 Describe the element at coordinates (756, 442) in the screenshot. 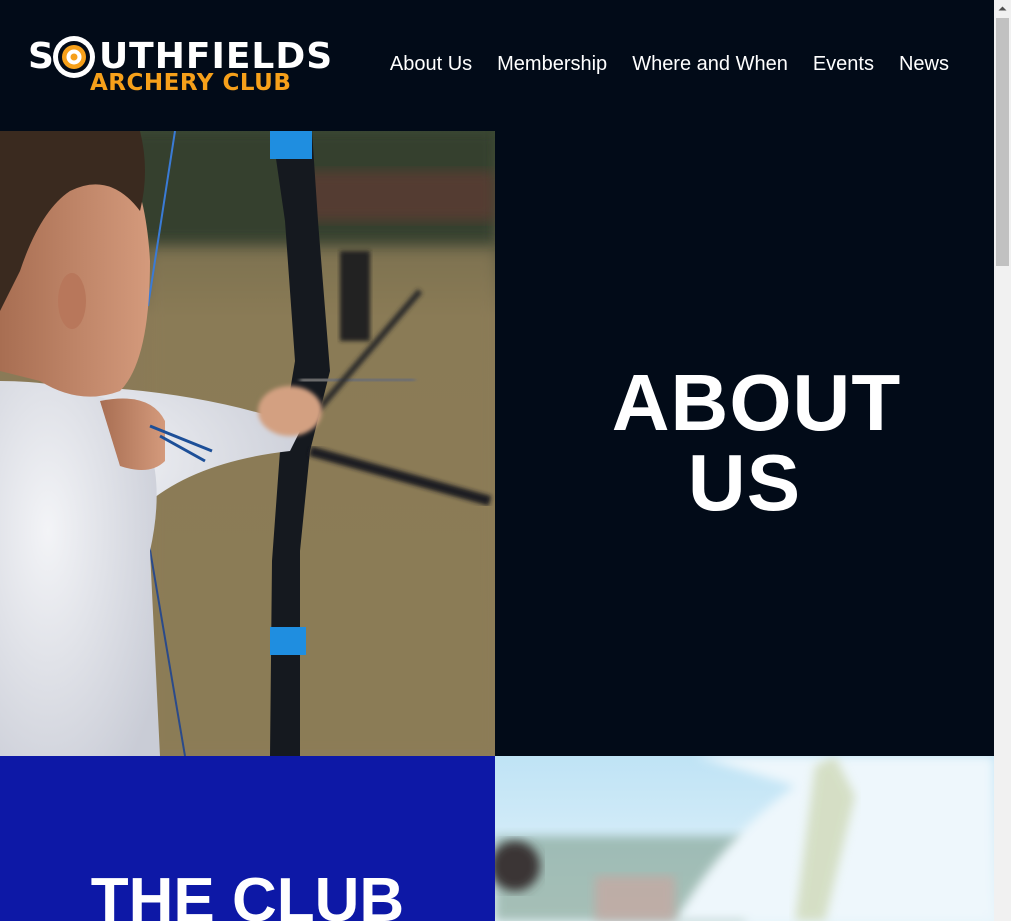

I see `about-us-title: ABOUT US` at that location.